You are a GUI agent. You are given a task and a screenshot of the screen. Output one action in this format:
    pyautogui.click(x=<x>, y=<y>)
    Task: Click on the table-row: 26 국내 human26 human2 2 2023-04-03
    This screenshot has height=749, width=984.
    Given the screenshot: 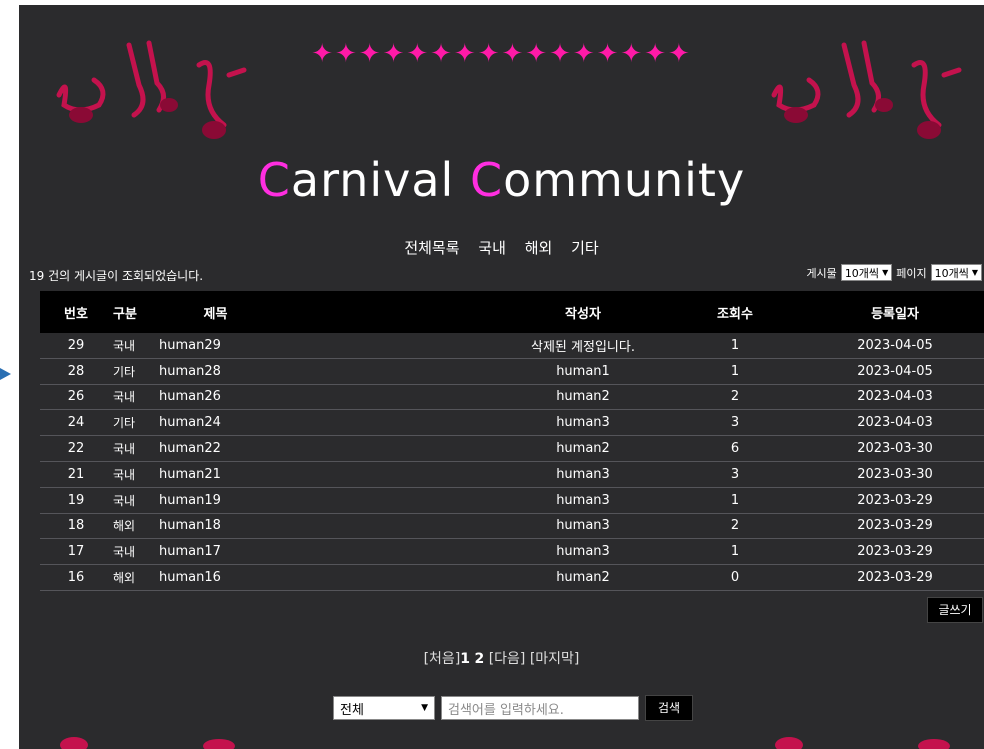 What is the action you would take?
    pyautogui.click(x=512, y=397)
    